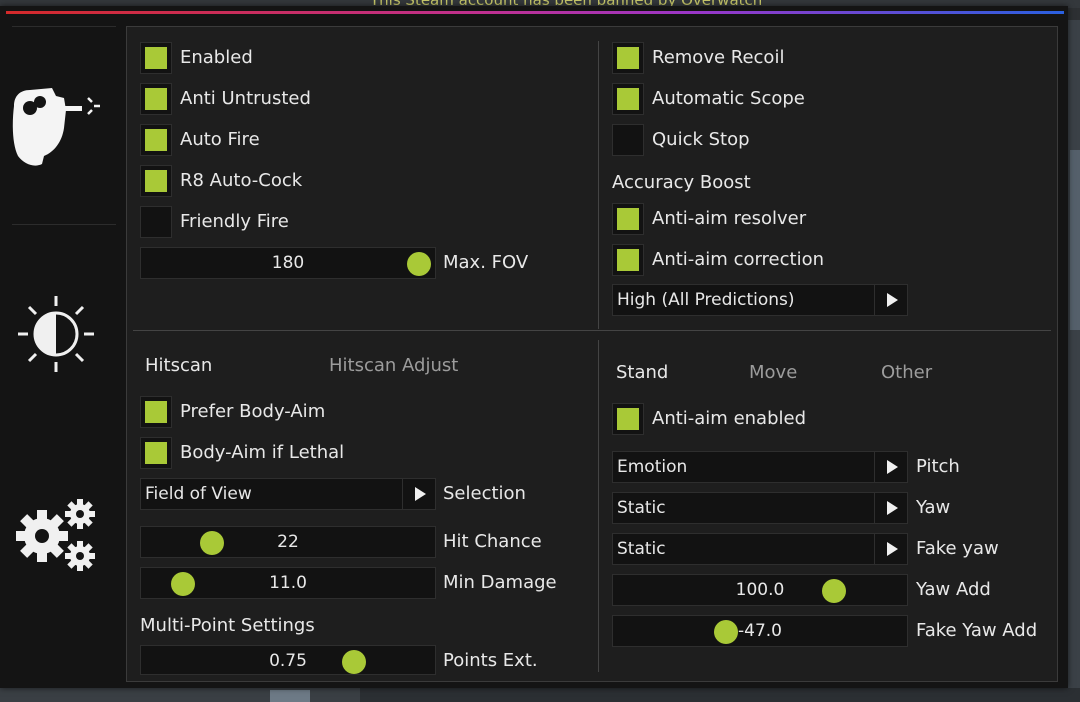  What do you see at coordinates (933, 507) in the screenshot?
I see `yaw-label: Yaw` at bounding box center [933, 507].